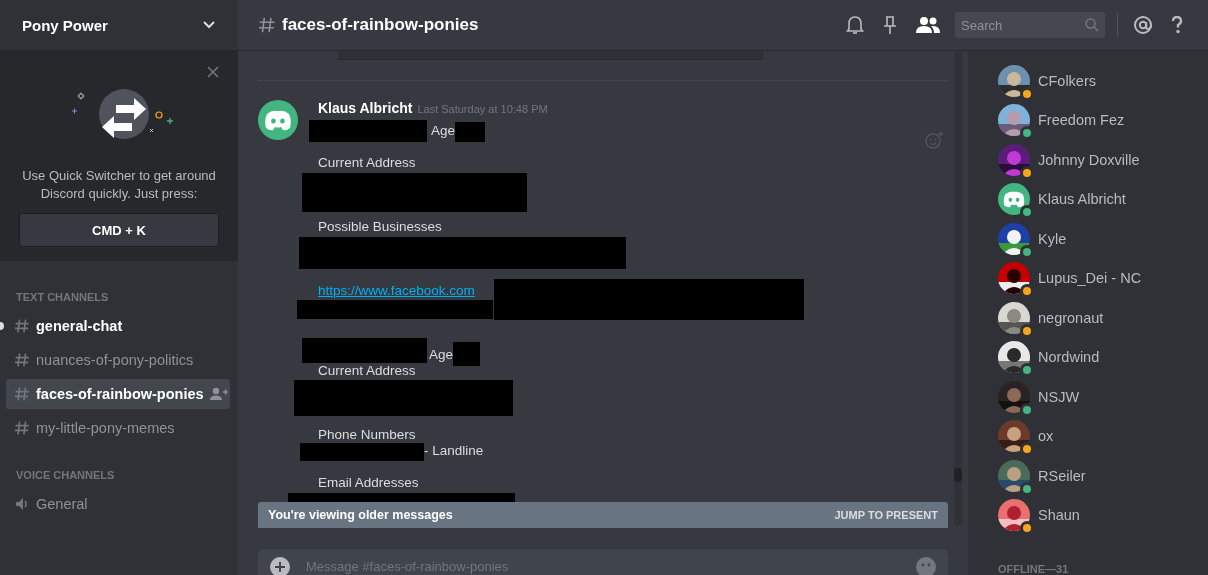 The image size is (1208, 575). What do you see at coordinates (855, 25) in the screenshot?
I see `bell-icon` at bounding box center [855, 25].